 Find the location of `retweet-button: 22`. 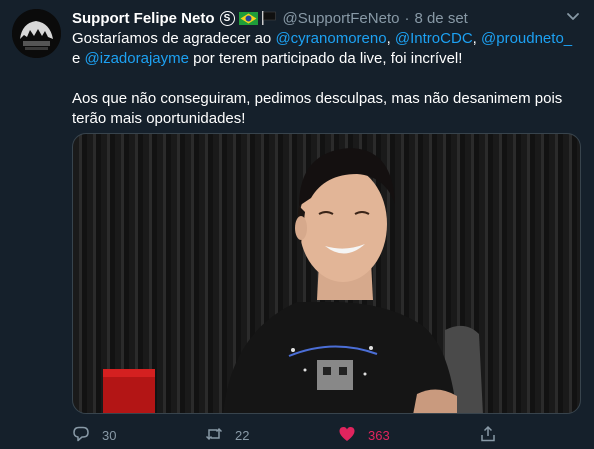

retweet-button: 22 is located at coordinates (227, 435).